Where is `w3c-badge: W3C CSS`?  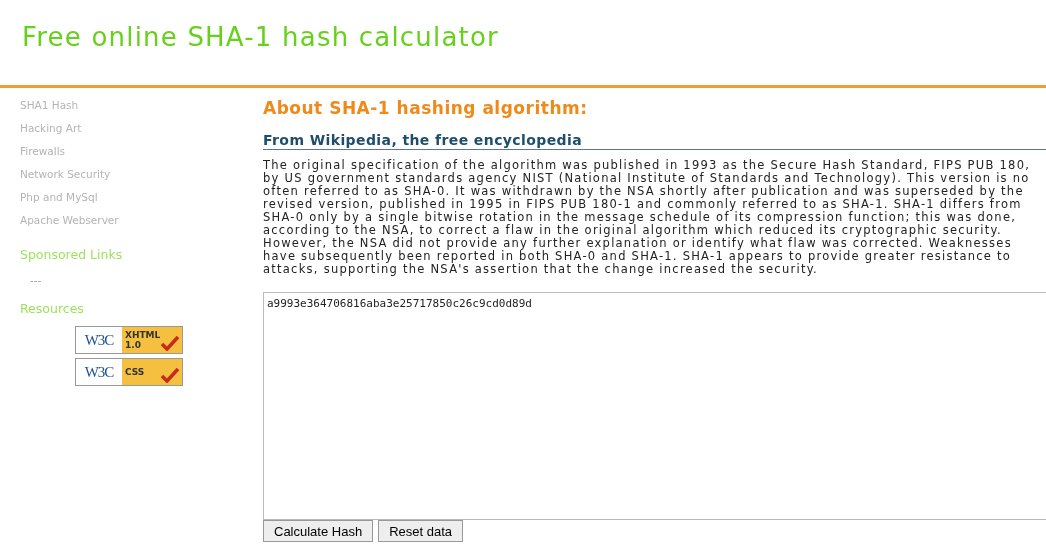 w3c-badge: W3C CSS is located at coordinates (129, 372).